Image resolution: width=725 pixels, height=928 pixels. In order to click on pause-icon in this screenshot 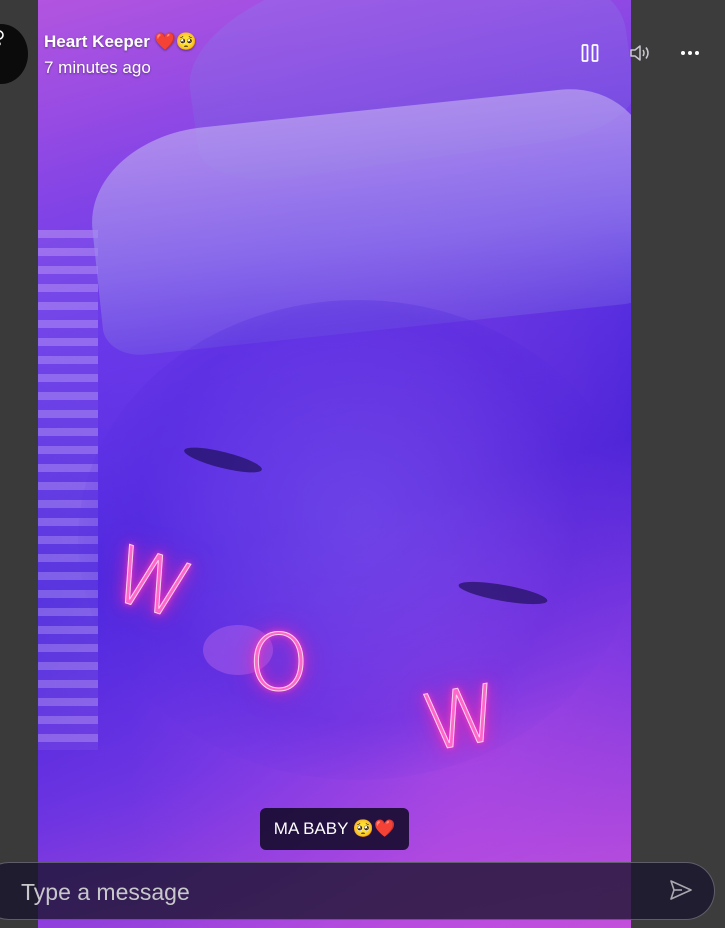, I will do `click(590, 53)`.